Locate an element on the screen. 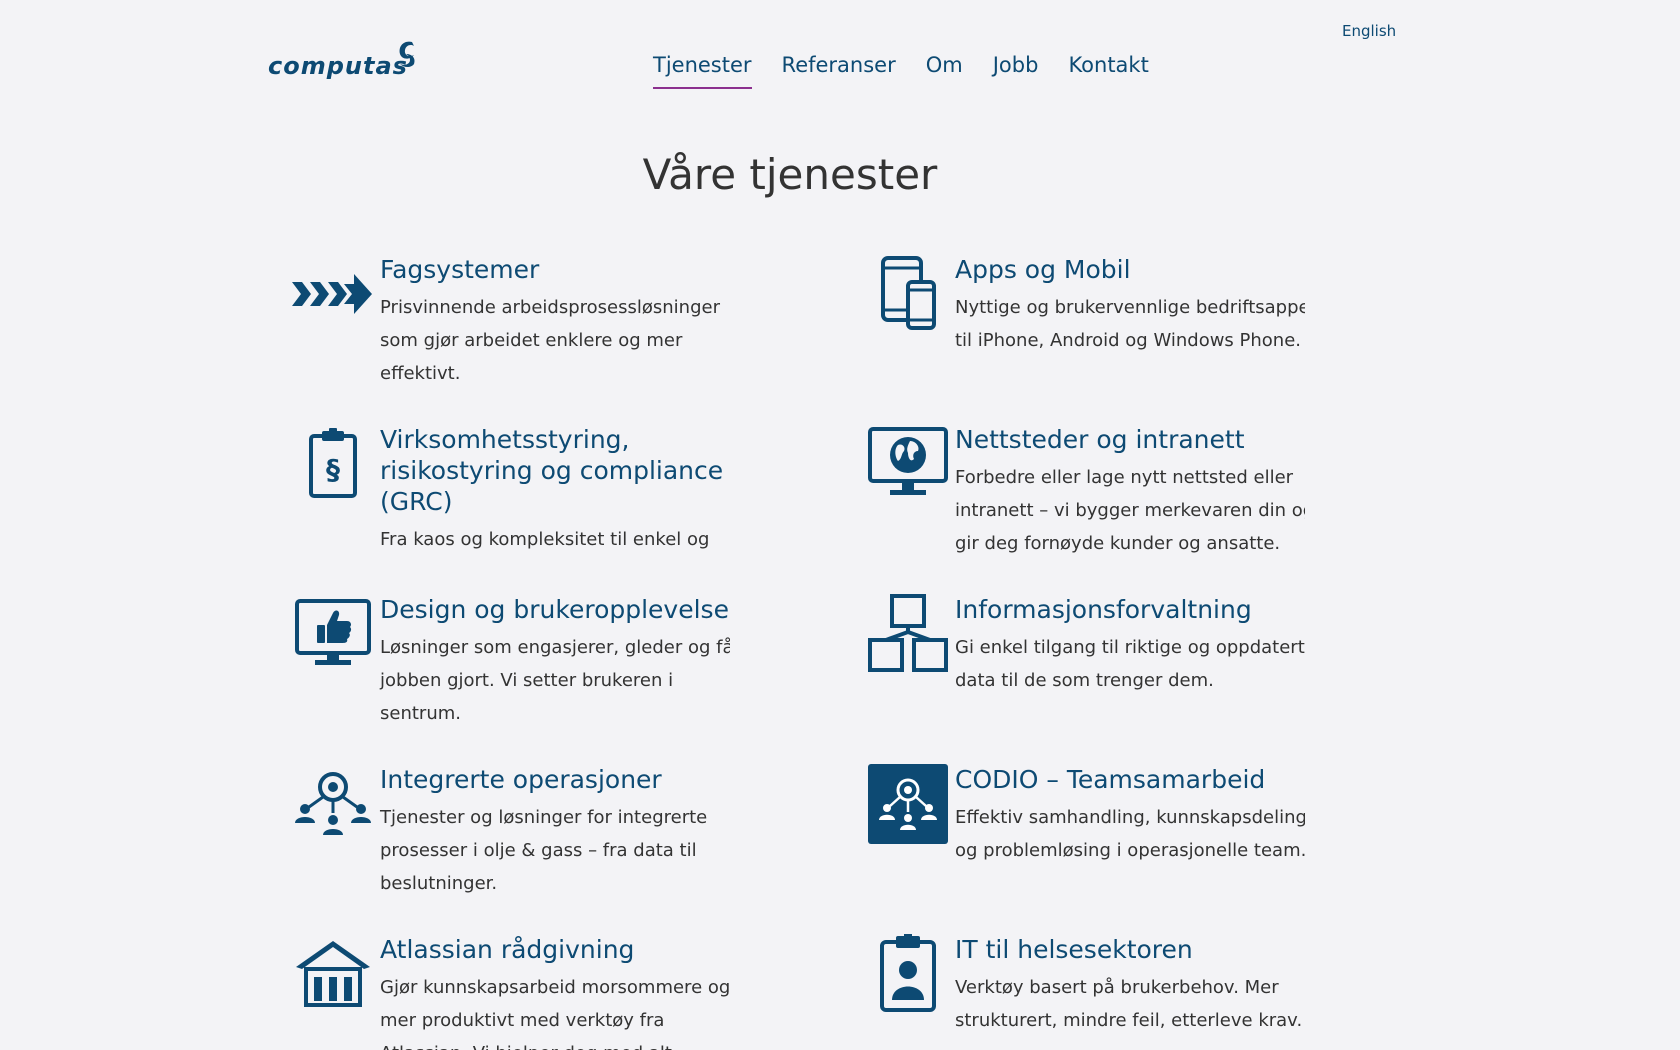 The image size is (1680, 1050). service-title-link: Atlassian rådgivning is located at coordinates (555, 949).